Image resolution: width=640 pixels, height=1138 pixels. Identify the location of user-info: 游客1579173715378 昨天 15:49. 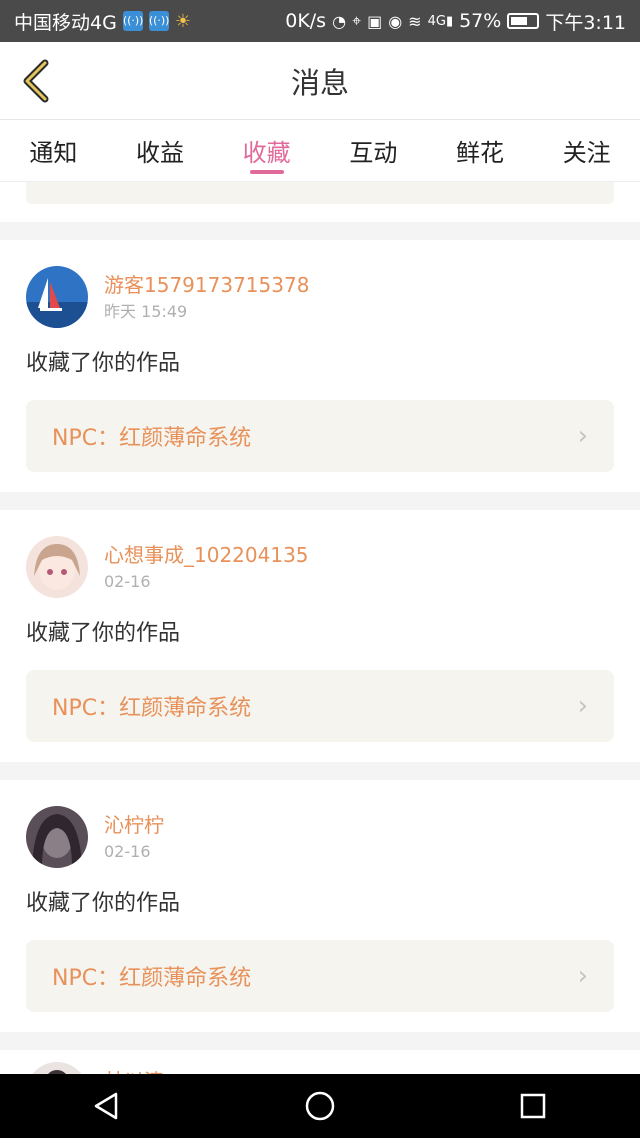
(206, 297).